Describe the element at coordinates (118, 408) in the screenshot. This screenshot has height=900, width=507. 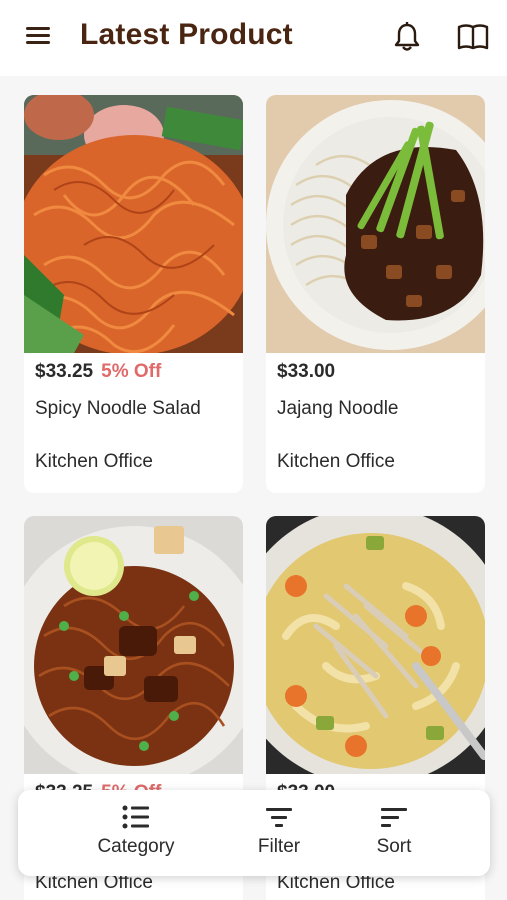
I see `product-name: Spicy Noodle Salad` at that location.